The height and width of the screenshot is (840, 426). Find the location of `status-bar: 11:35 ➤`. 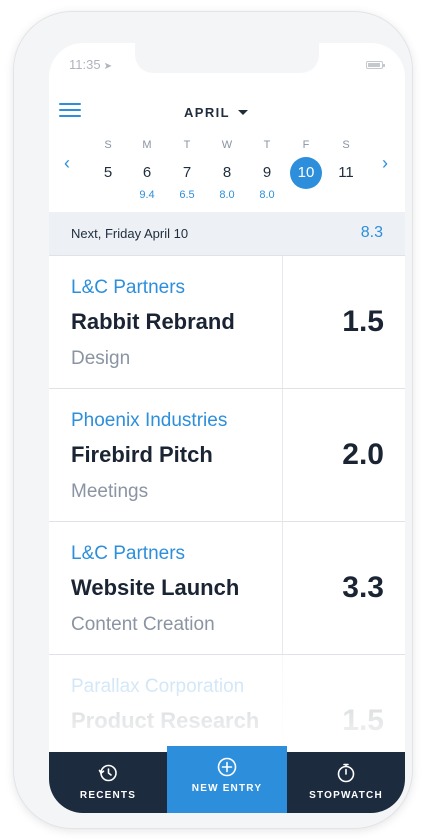

status-bar: 11:35 ➤ is located at coordinates (227, 65).